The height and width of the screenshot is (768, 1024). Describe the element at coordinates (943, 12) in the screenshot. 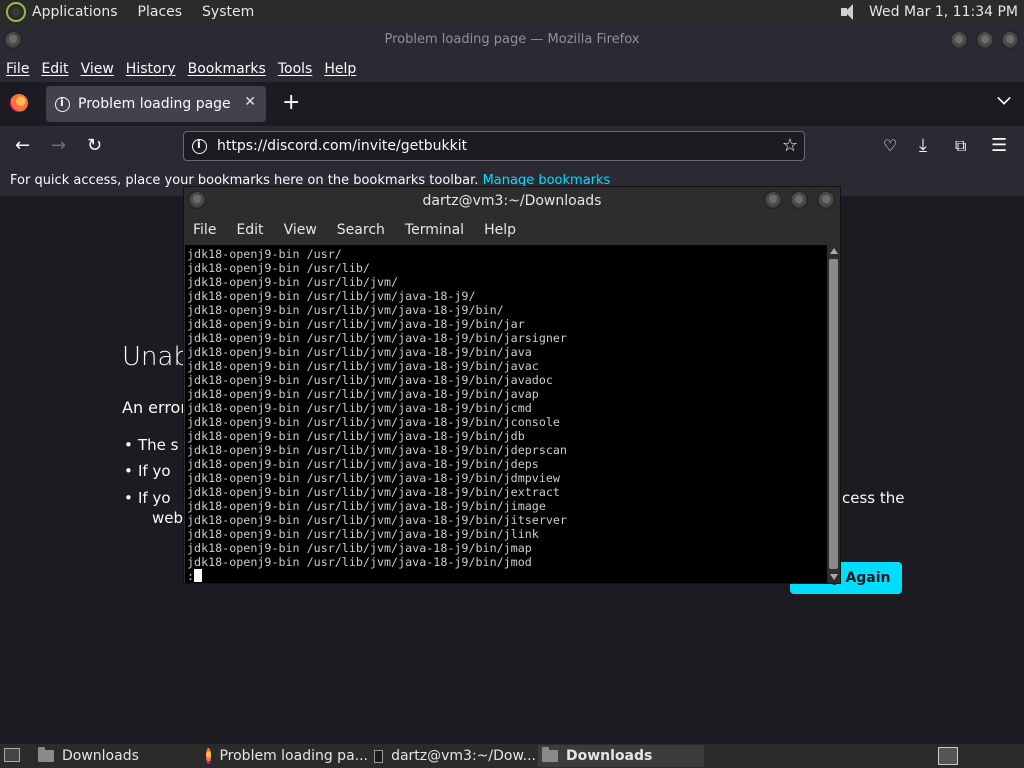

I see `panel-clock: Wed Mar 1, 11:34 PM` at that location.